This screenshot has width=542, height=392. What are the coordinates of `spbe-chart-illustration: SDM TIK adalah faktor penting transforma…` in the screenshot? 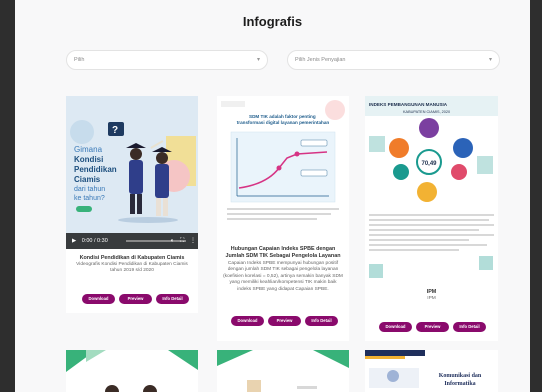 It's located at (283, 163).